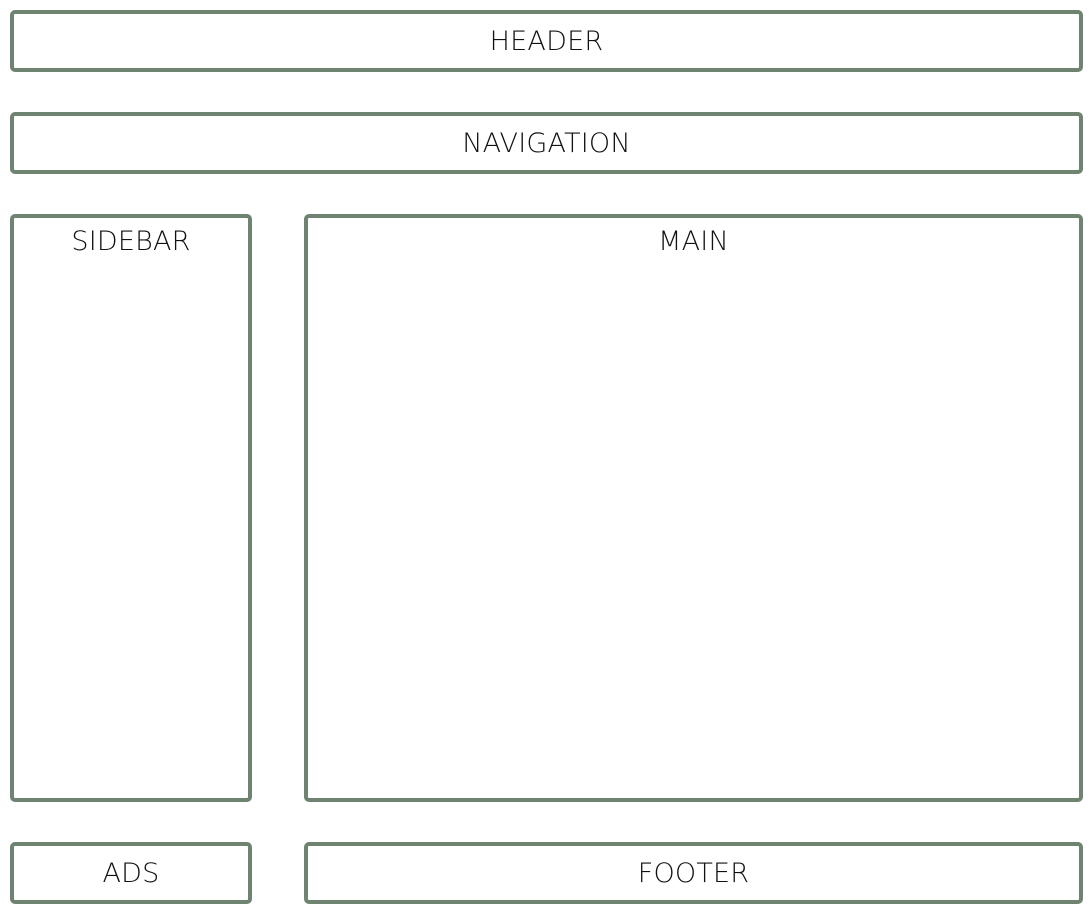 The height and width of the screenshot is (922, 1092). I want to click on ads-label: ADS, so click(131, 873).